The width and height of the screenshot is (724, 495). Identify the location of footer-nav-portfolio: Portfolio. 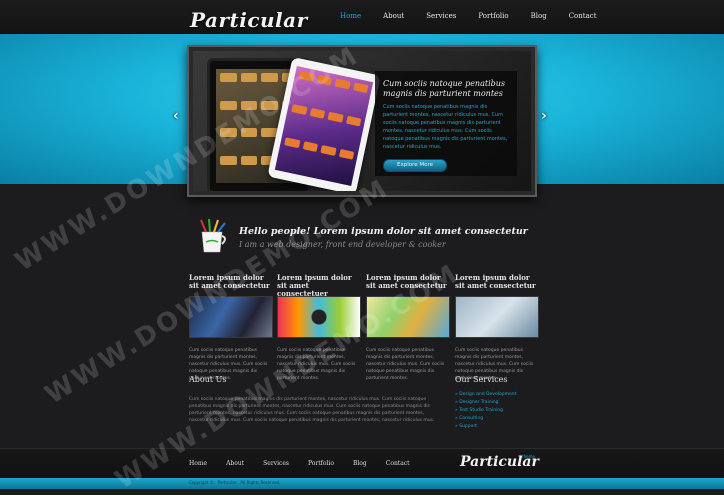
(321, 463).